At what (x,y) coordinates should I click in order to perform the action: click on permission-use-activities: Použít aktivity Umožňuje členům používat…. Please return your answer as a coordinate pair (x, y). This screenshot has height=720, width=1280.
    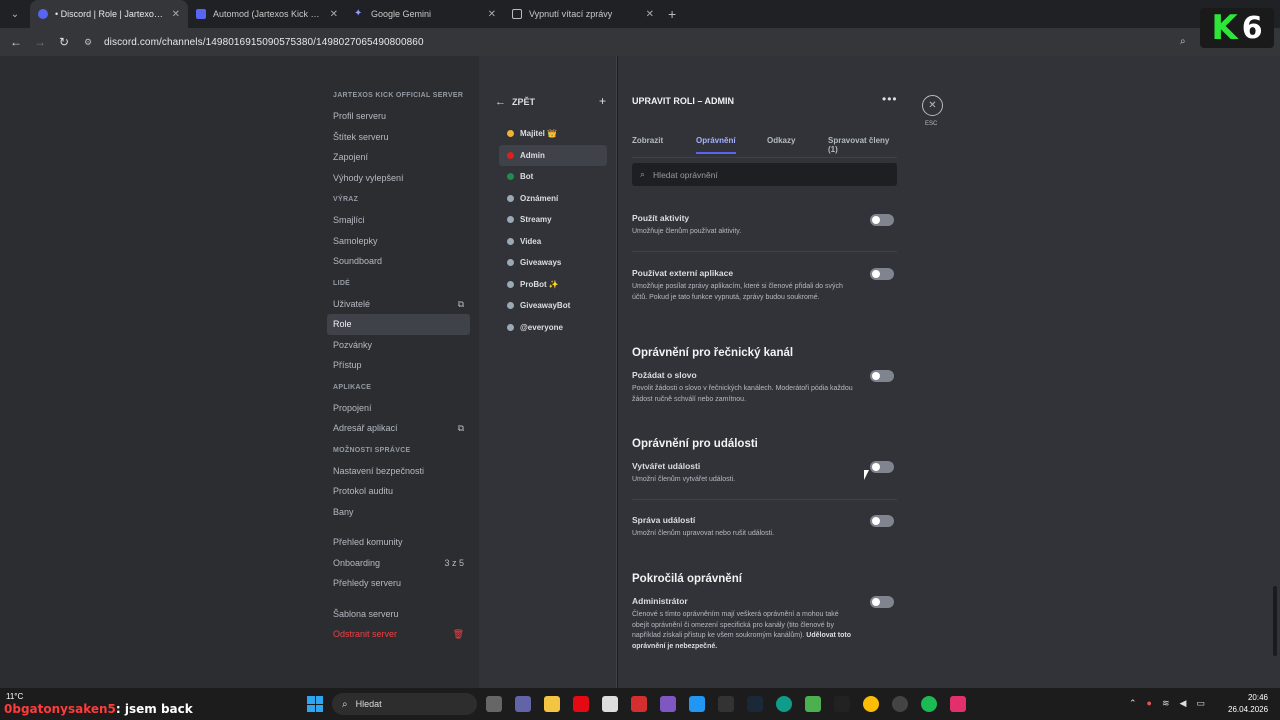
    Looking at the image, I should click on (764, 225).